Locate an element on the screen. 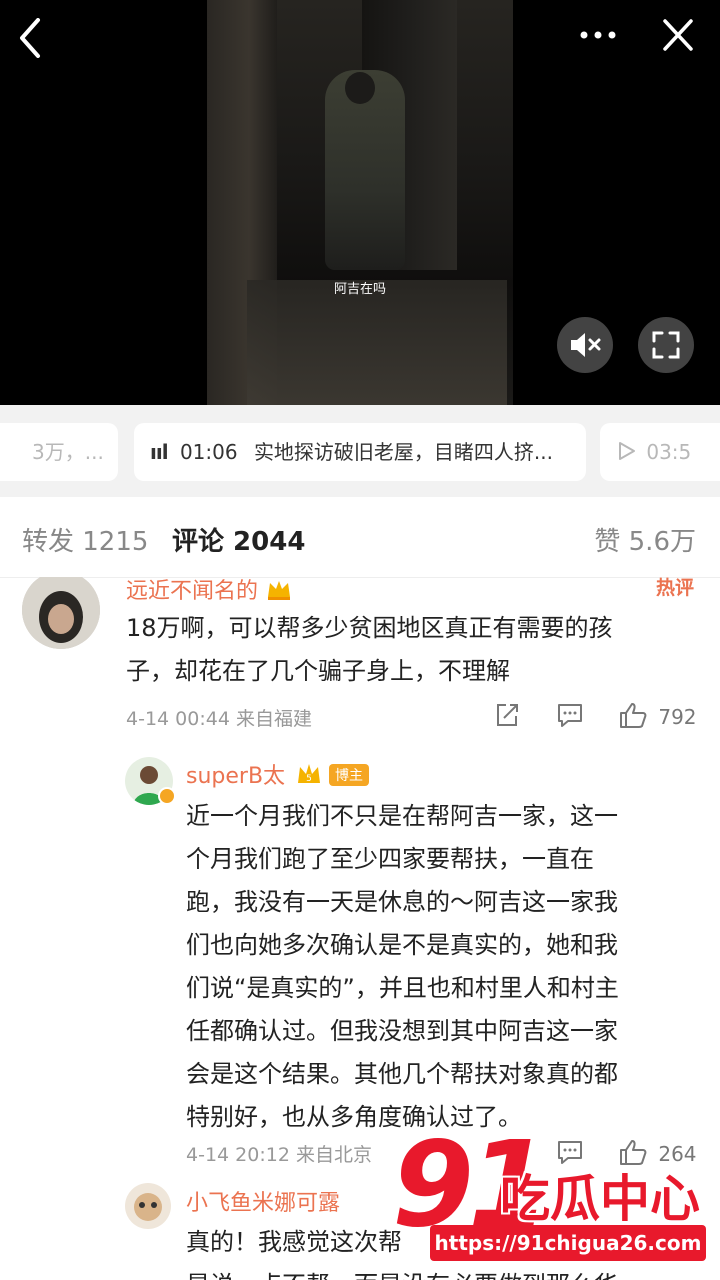 The image size is (720, 1280). comment-username: 远近不闻名的 is located at coordinates (209, 591).